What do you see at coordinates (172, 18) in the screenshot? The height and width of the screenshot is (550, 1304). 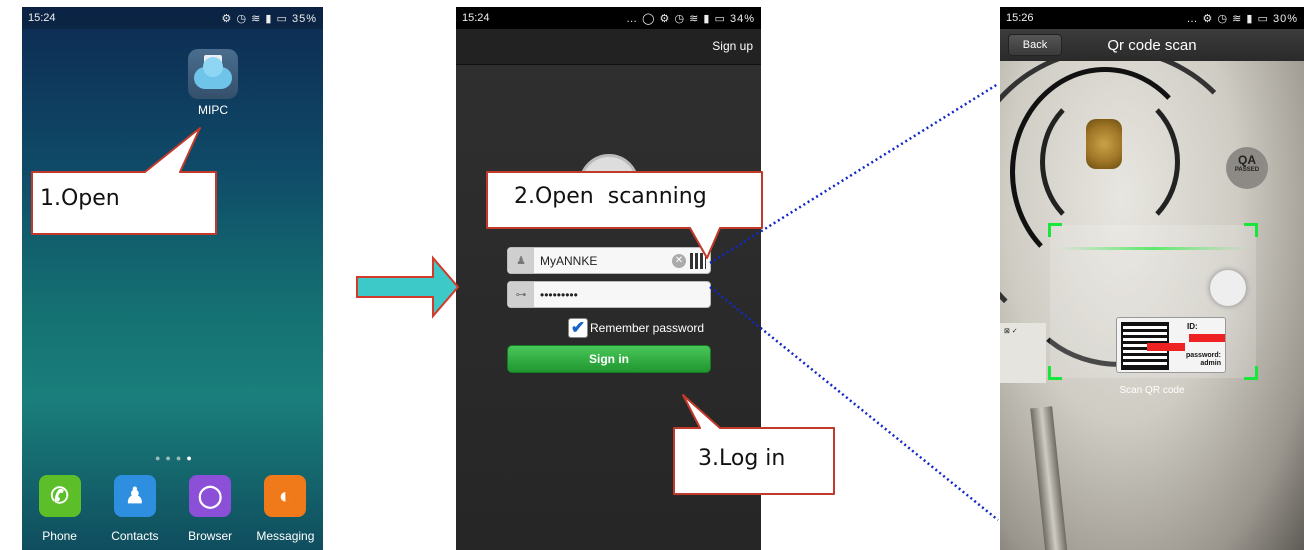 I see `status-bar: 15:24 ⚙ ◷ ≋ ▮ ▭ 35%` at bounding box center [172, 18].